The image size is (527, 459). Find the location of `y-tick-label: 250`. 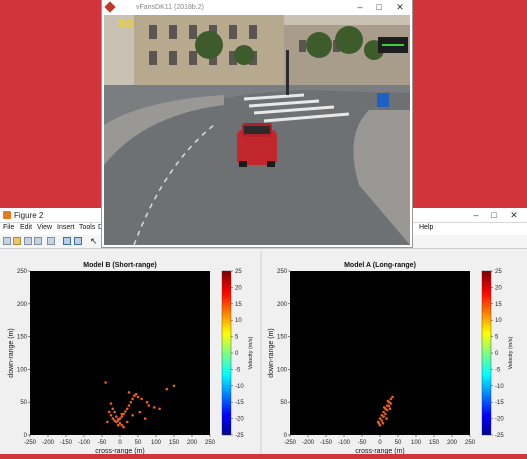

y-tick-label: 250 is located at coordinates (282, 272).